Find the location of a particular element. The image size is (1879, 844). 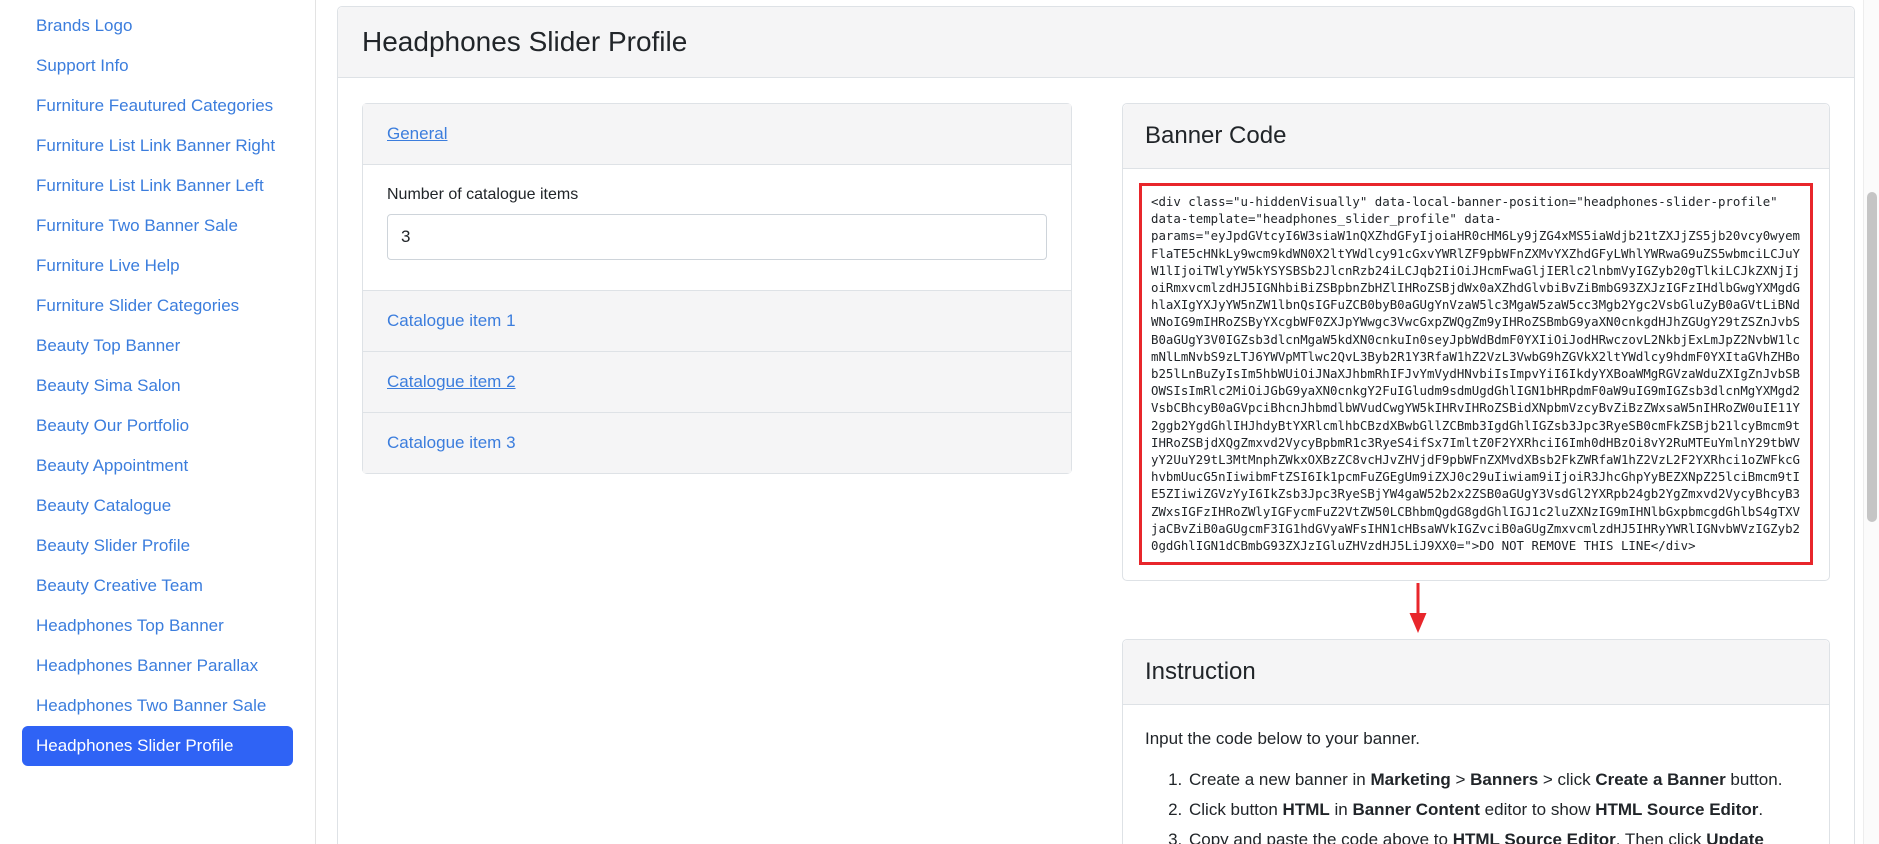

sidebar-item-beauty-creative-team: Beauty Creative Team is located at coordinates (157, 586).